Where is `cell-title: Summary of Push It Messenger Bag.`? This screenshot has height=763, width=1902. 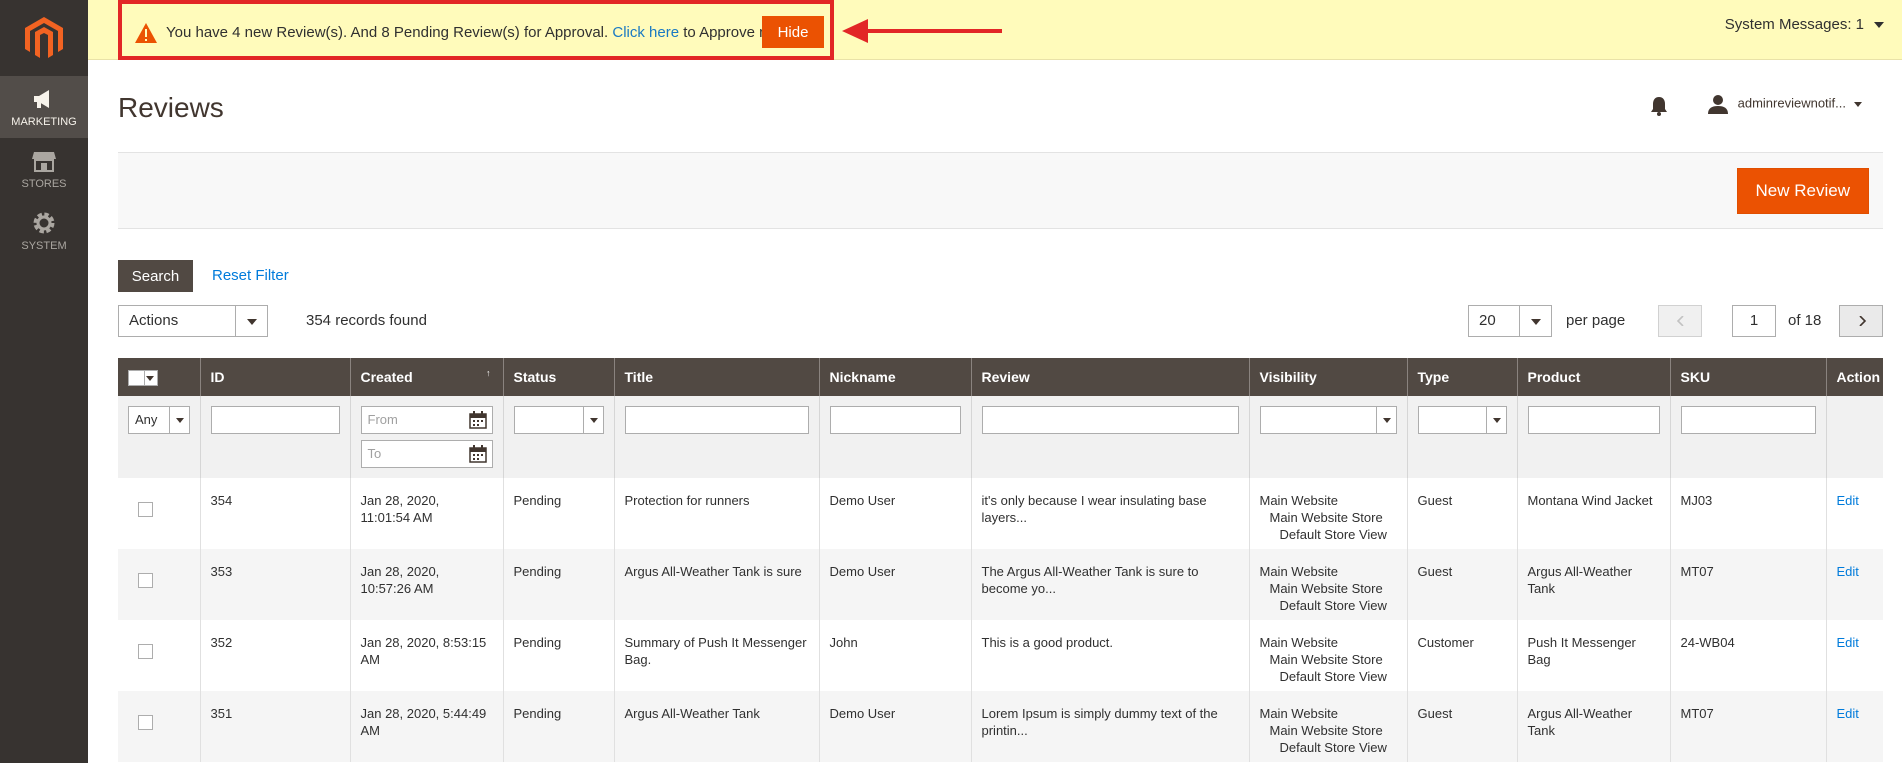
cell-title: Summary of Push It Messenger Bag. is located at coordinates (716, 655).